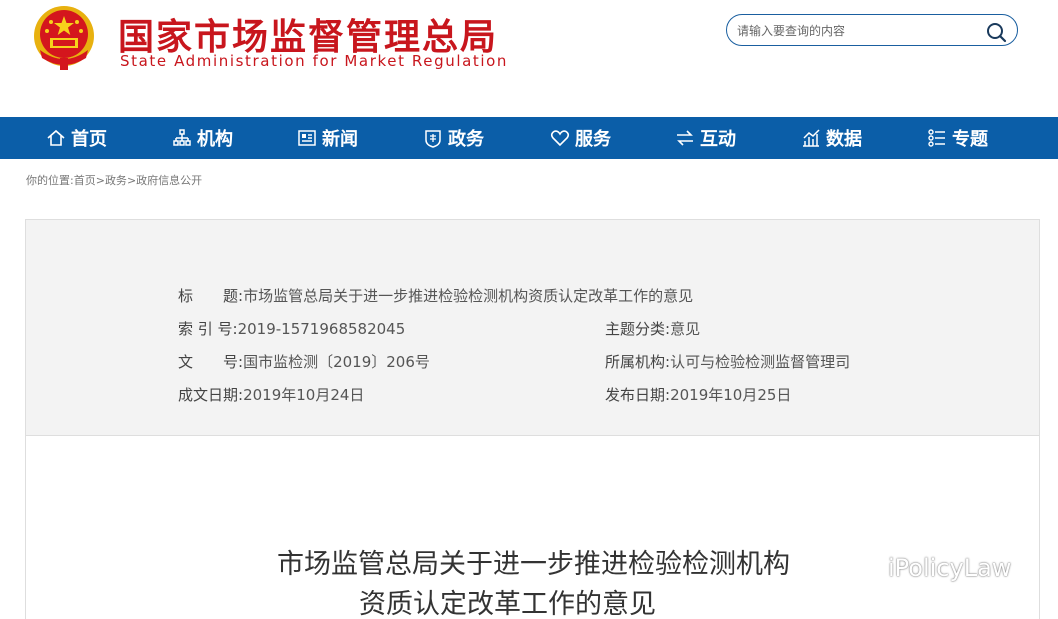 This screenshot has width=1058, height=619. I want to click on main-nav: 首页 机构 新闻 政务 服务 互动 数据 专题, so click(529, 138).